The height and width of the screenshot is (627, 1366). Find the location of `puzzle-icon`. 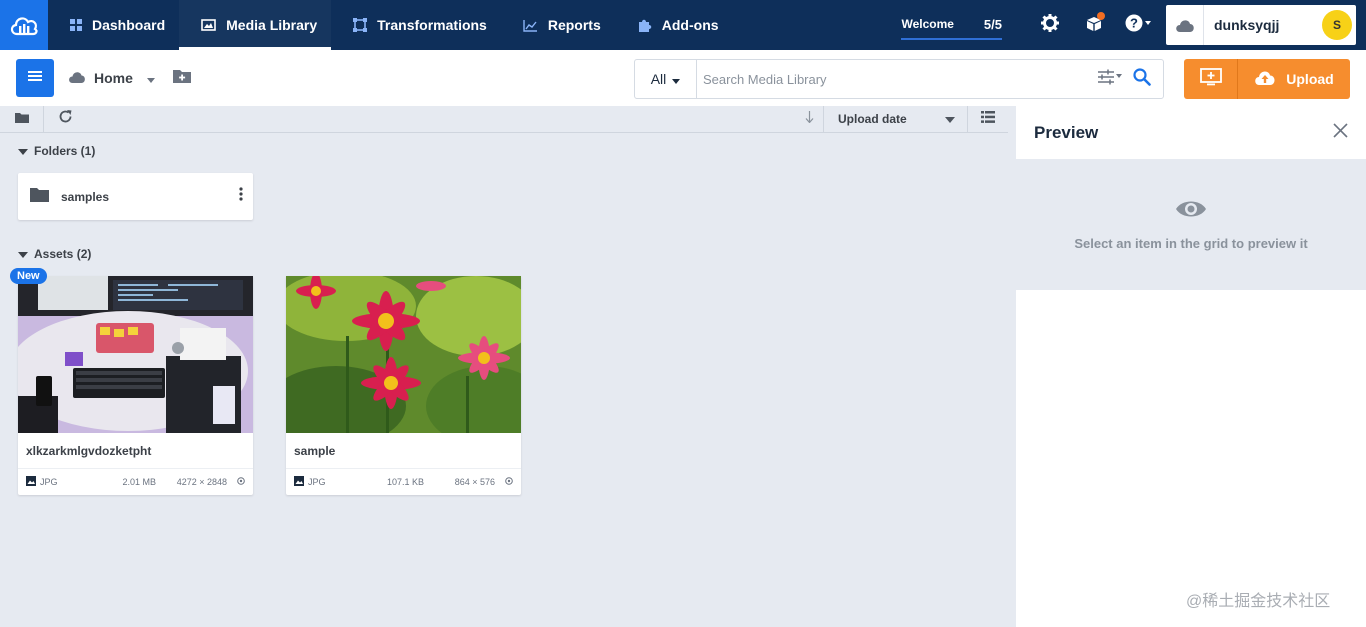

puzzle-icon is located at coordinates (644, 25).